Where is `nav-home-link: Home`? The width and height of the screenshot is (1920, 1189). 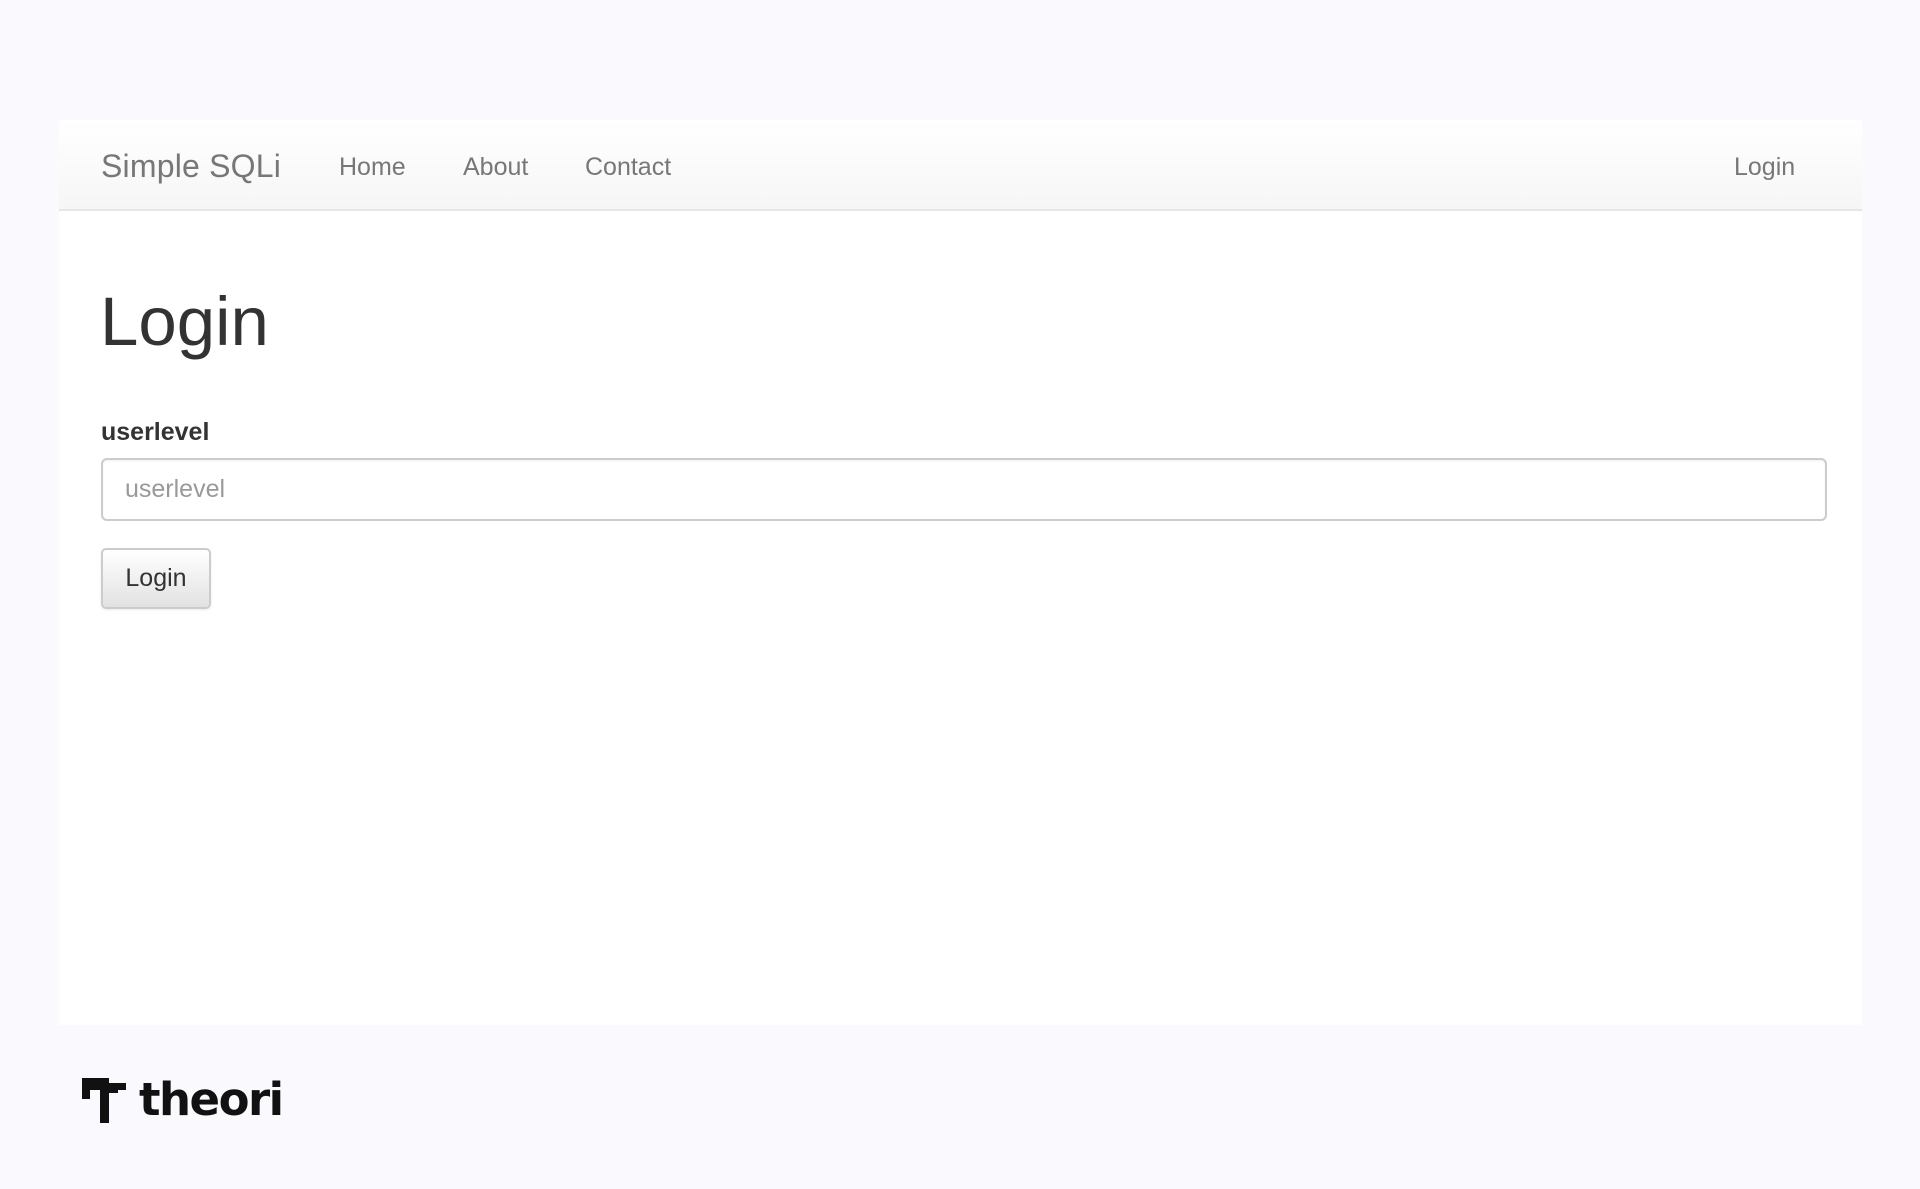
nav-home-link: Home is located at coordinates (372, 167).